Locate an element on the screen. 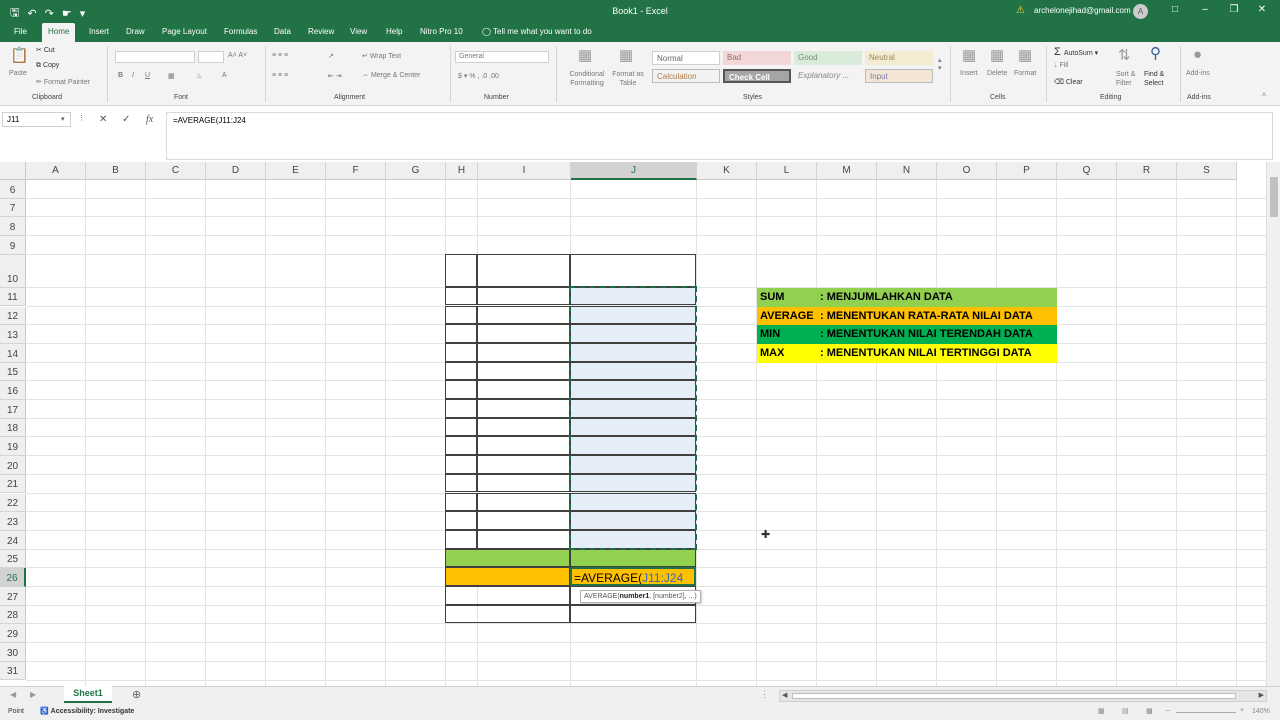 This screenshot has width=1280, height=720. row-header-18: 18 is located at coordinates (13, 428).